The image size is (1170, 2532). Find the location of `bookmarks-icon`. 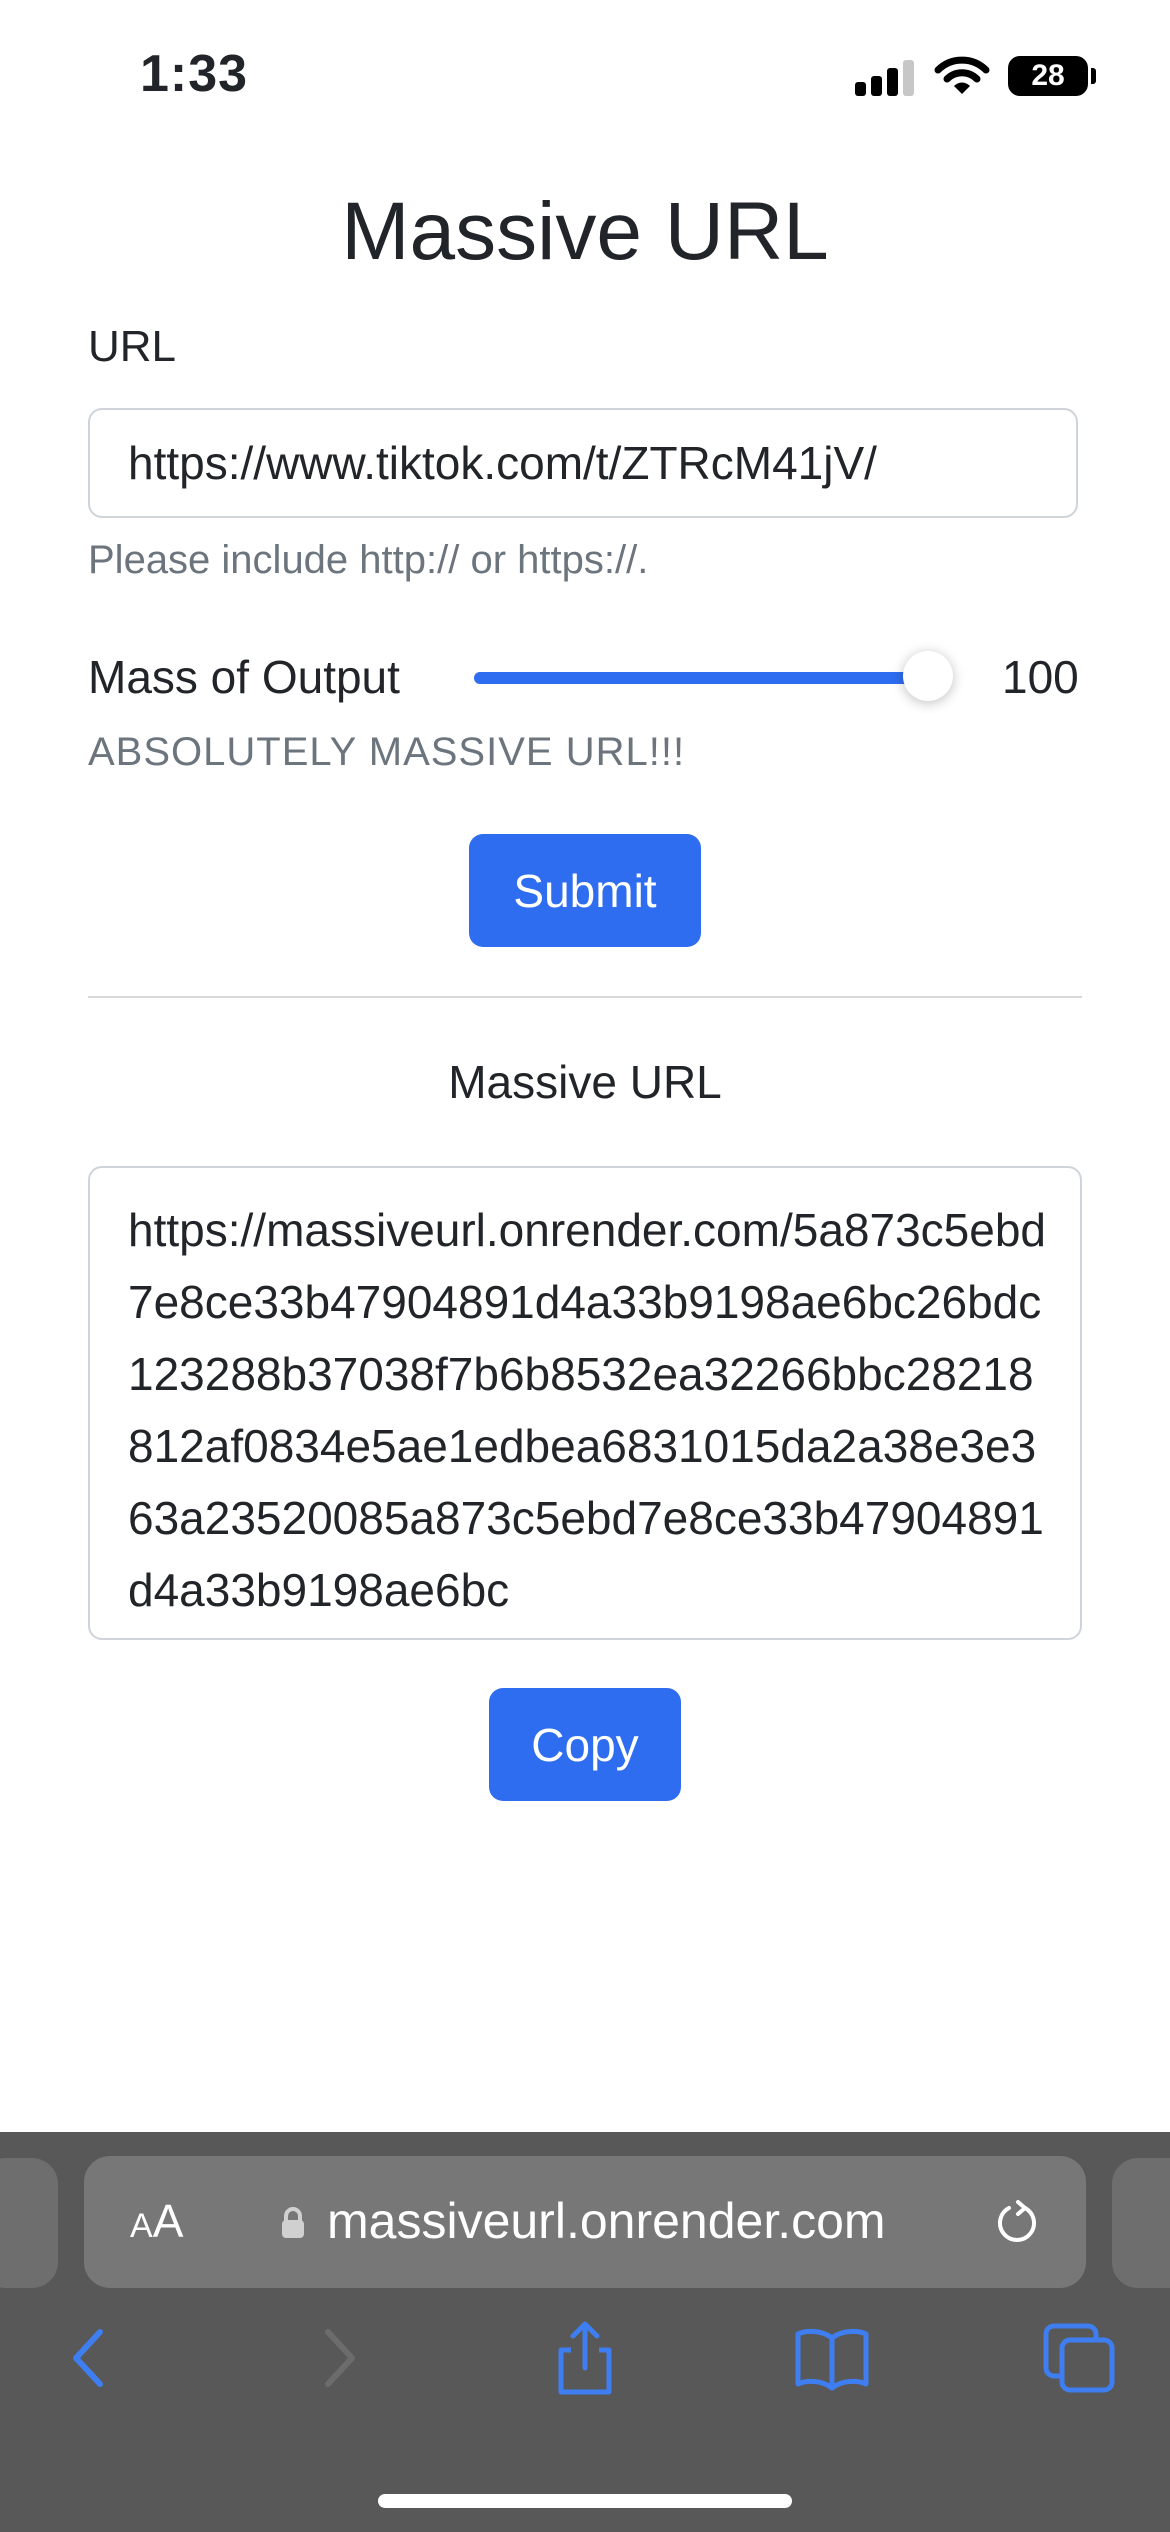

bookmarks-icon is located at coordinates (832, 2358).